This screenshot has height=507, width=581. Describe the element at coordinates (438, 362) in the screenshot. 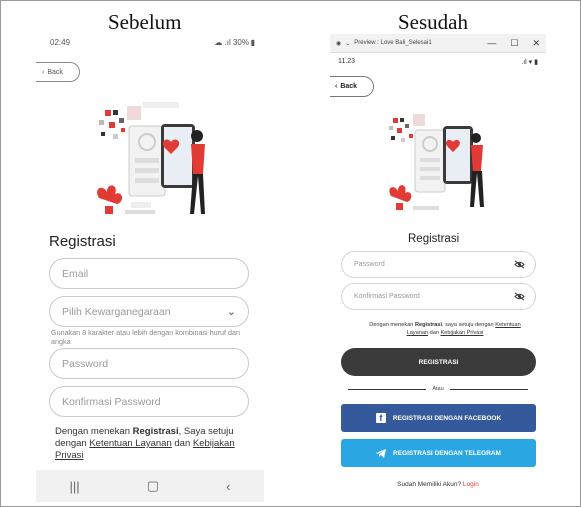

I see `register-button: REGISTRASI` at that location.